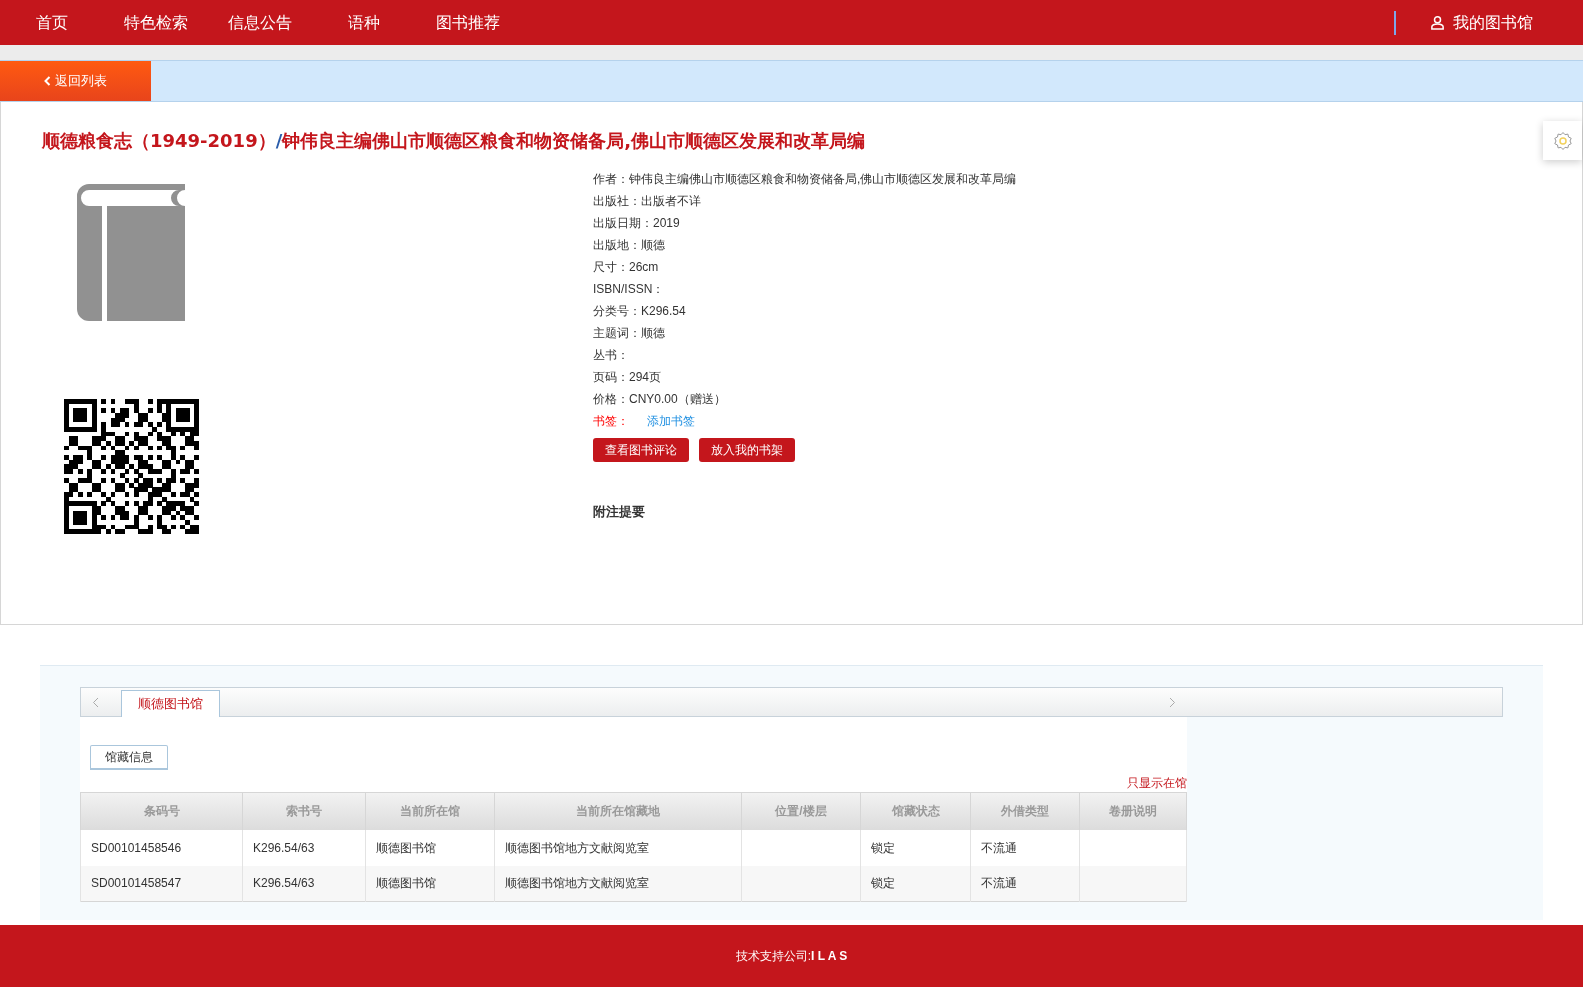  I want to click on book-icon, so click(132, 252).